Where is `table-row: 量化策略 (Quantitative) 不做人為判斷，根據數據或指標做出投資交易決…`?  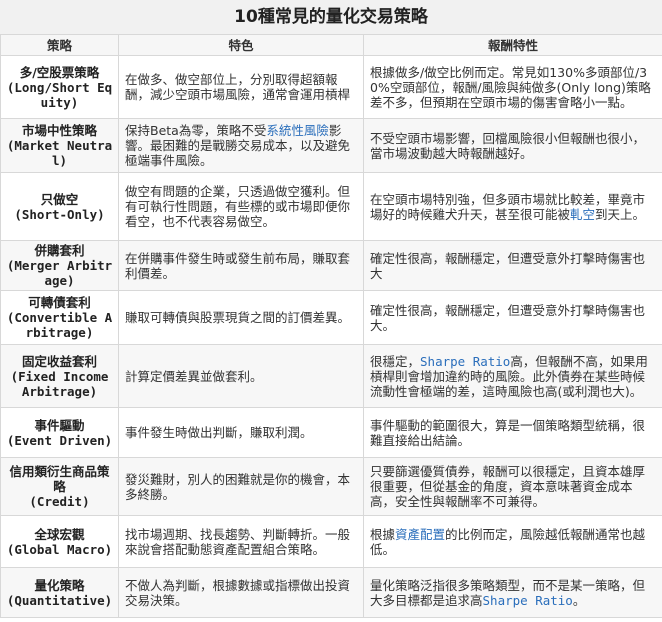
table-row: 量化策略 (Quantitative) 不做人為判斷，根據數據或指標做出投資交易決… is located at coordinates (331, 592).